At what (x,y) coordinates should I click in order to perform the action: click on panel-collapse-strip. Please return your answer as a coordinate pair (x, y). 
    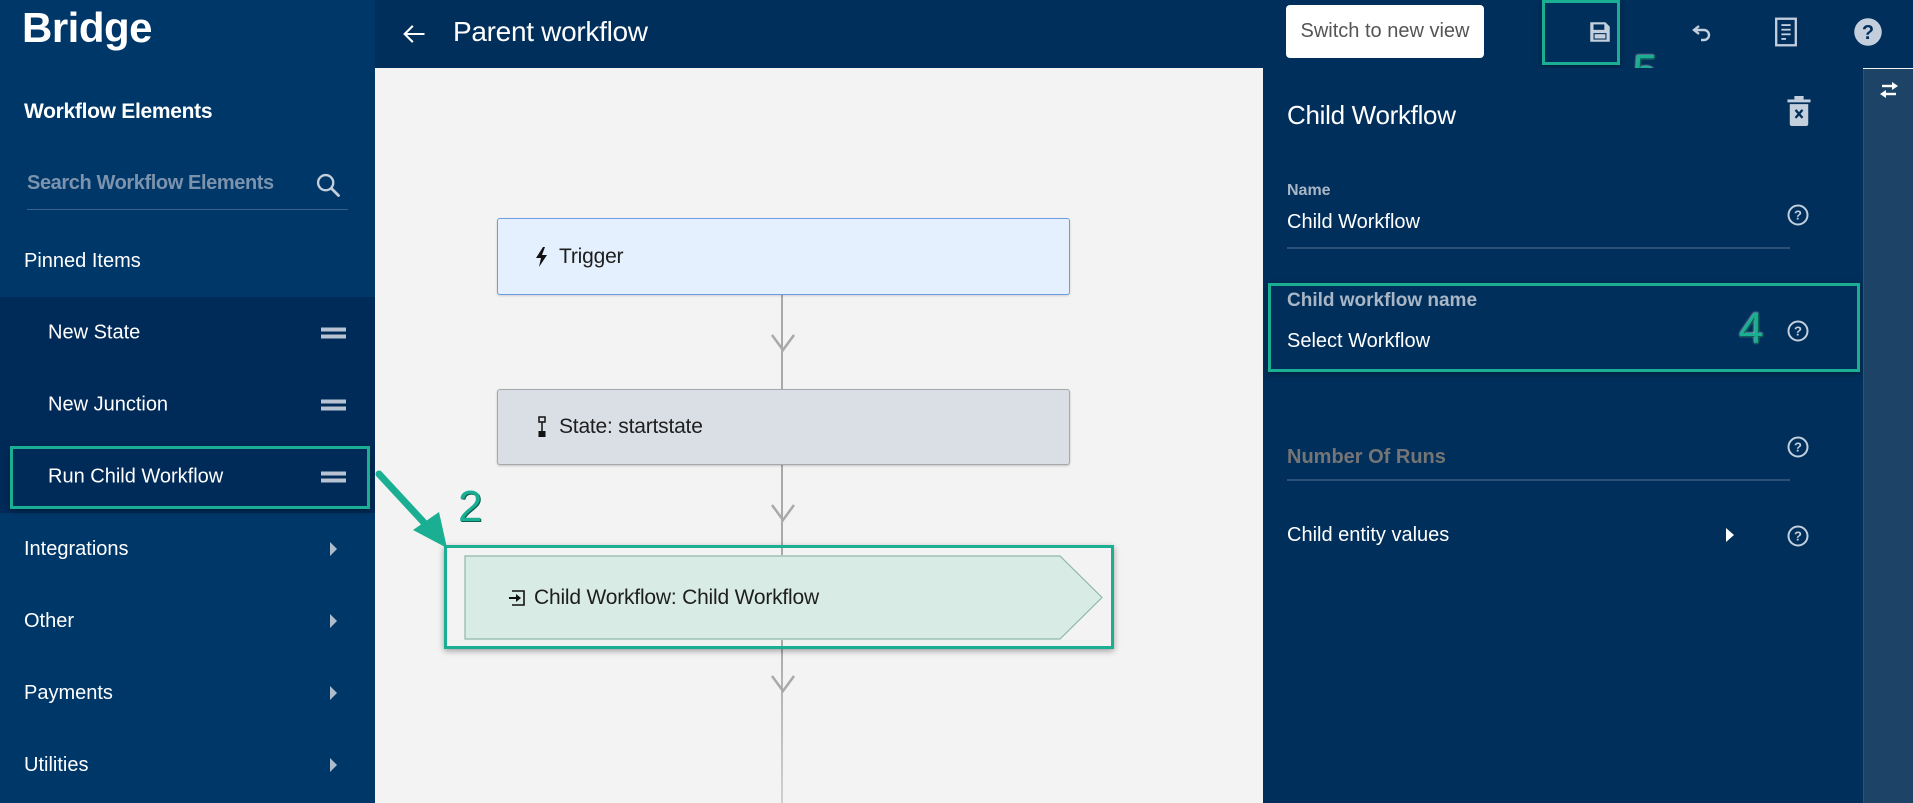
    Looking at the image, I should click on (1888, 436).